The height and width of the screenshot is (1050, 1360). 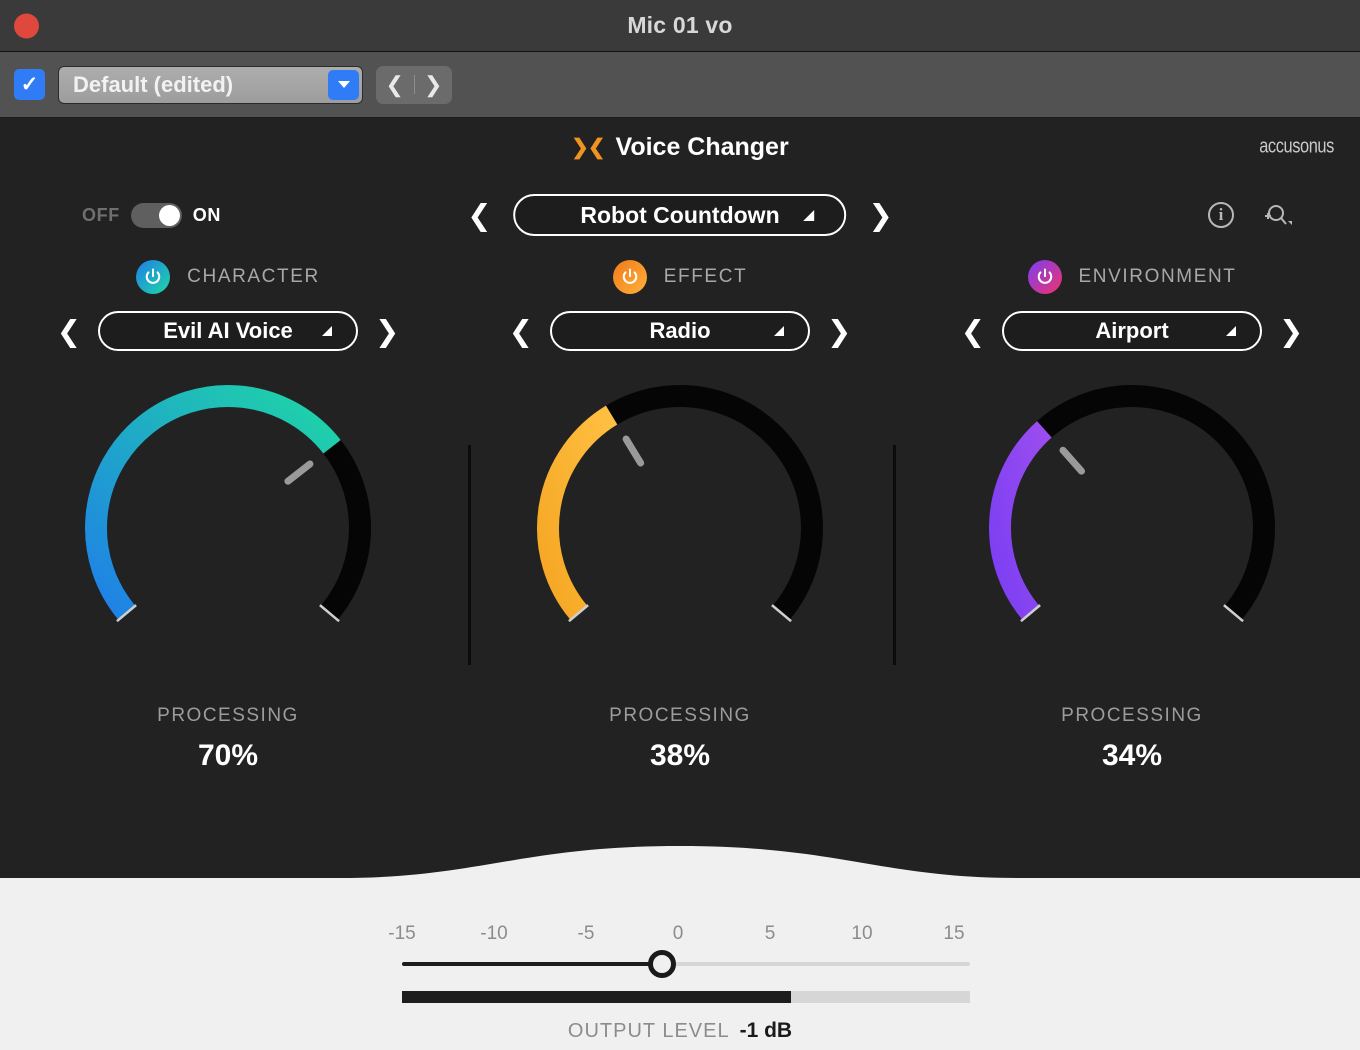 I want to click on output-scale: -15 -10 -5 0 5 10 15, so click(x=679, y=937).